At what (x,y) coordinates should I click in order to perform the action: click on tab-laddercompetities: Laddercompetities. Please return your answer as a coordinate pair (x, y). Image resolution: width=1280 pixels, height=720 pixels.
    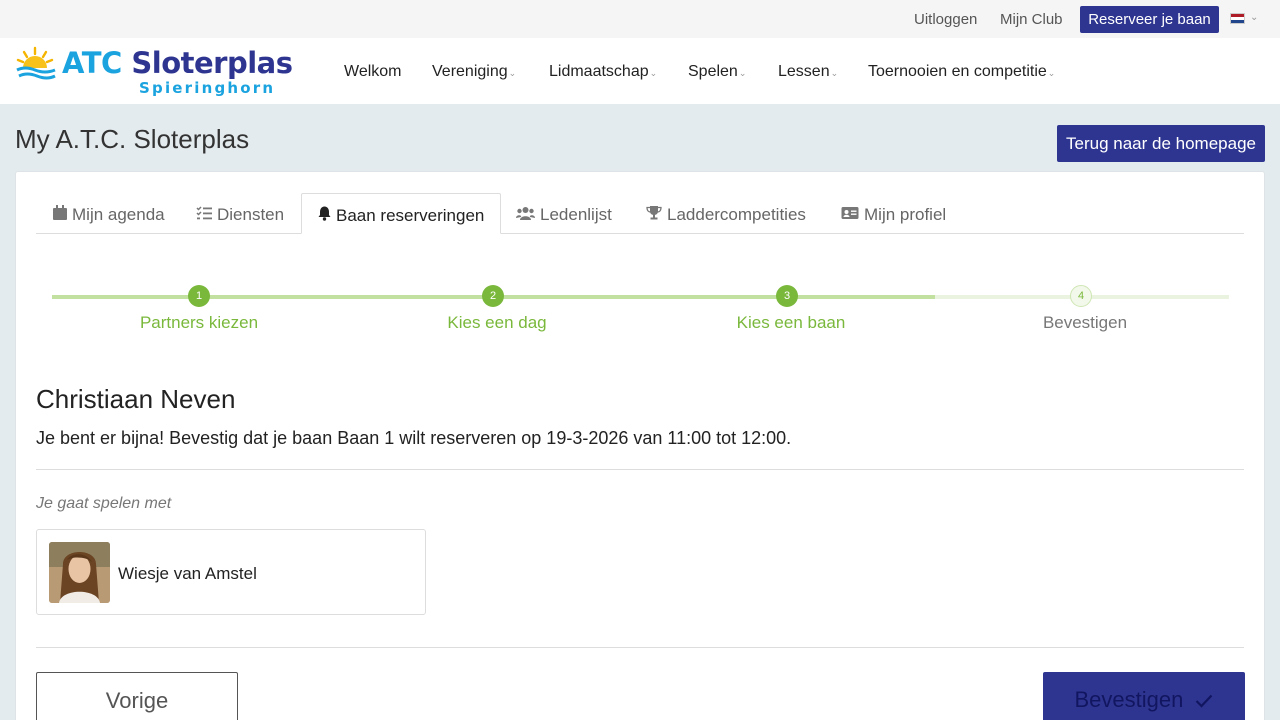
    Looking at the image, I should click on (726, 215).